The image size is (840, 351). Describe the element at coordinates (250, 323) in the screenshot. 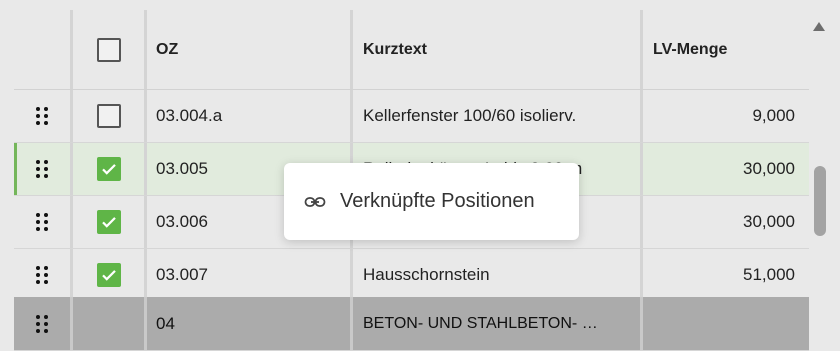

I see `cell-oz: 04` at that location.